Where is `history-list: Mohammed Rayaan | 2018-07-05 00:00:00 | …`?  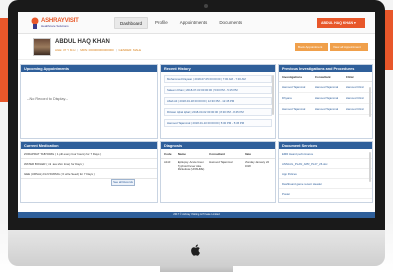
history-list: Mohammed Rayaan | 2018-07-05 00:00:00 | … is located at coordinates (218, 99).